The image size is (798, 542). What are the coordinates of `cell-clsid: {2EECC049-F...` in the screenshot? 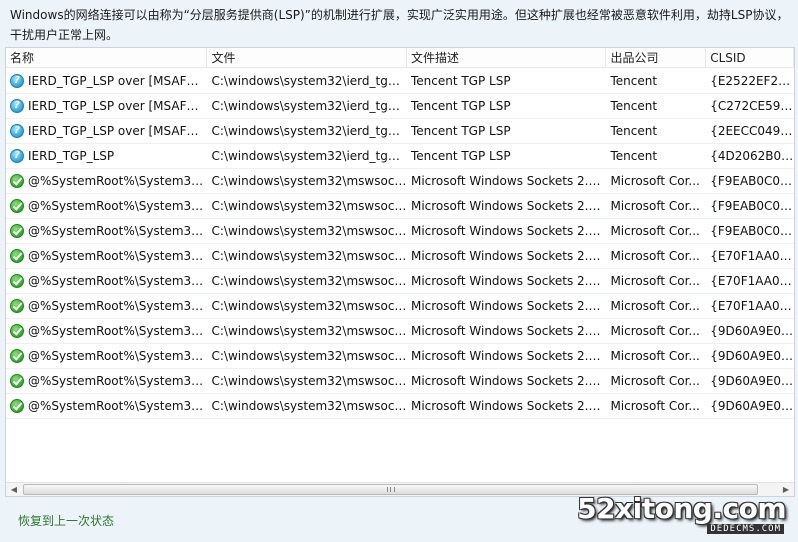 It's located at (752, 131).